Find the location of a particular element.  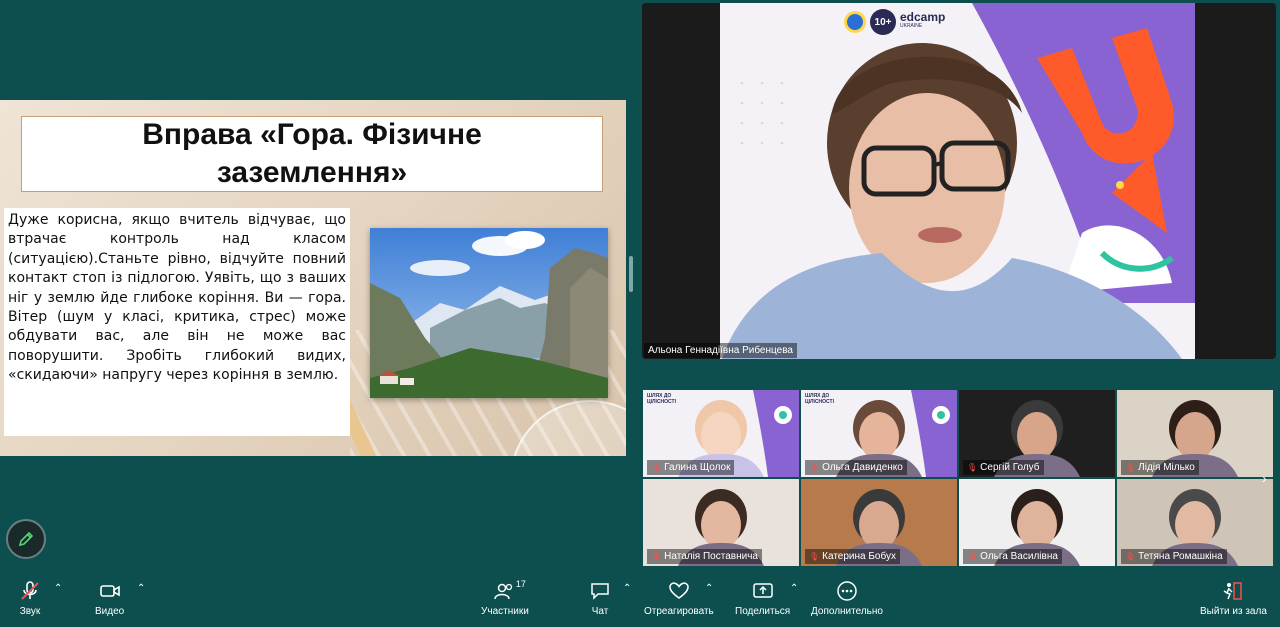

participants-icon is located at coordinates (503, 591).